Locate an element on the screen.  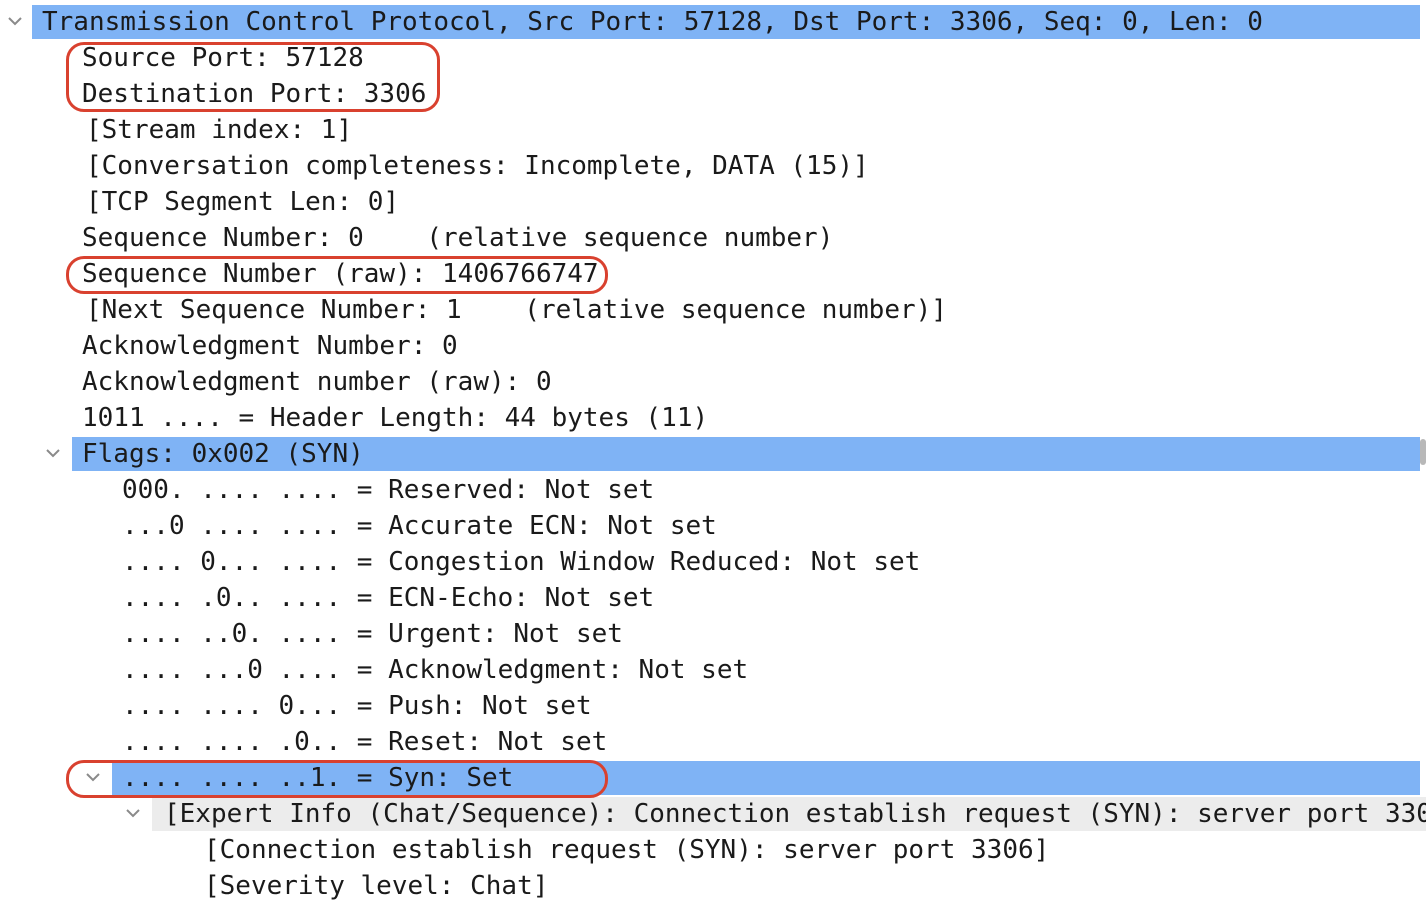
tree-row-flag-urgent: .... ..0. .... = Urgent: Not set is located at coordinates (713, 634).